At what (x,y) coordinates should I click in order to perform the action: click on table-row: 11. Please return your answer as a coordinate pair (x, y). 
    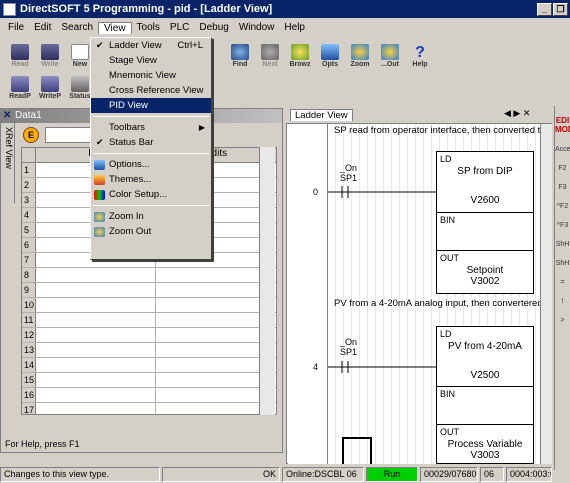
    Looking at the image, I should click on (149, 320).